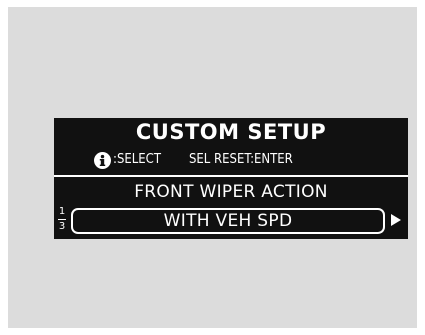 This screenshot has width=425, height=335. What do you see at coordinates (62, 211) in the screenshot?
I see `page-current: 1` at bounding box center [62, 211].